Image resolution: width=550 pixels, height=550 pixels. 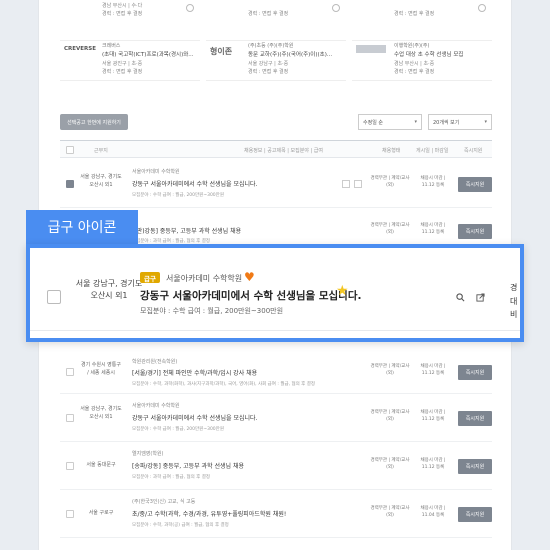 What do you see at coordinates (148, 454) in the screenshot?
I see `row-company: 엘지엠영(학원)` at bounding box center [148, 454].